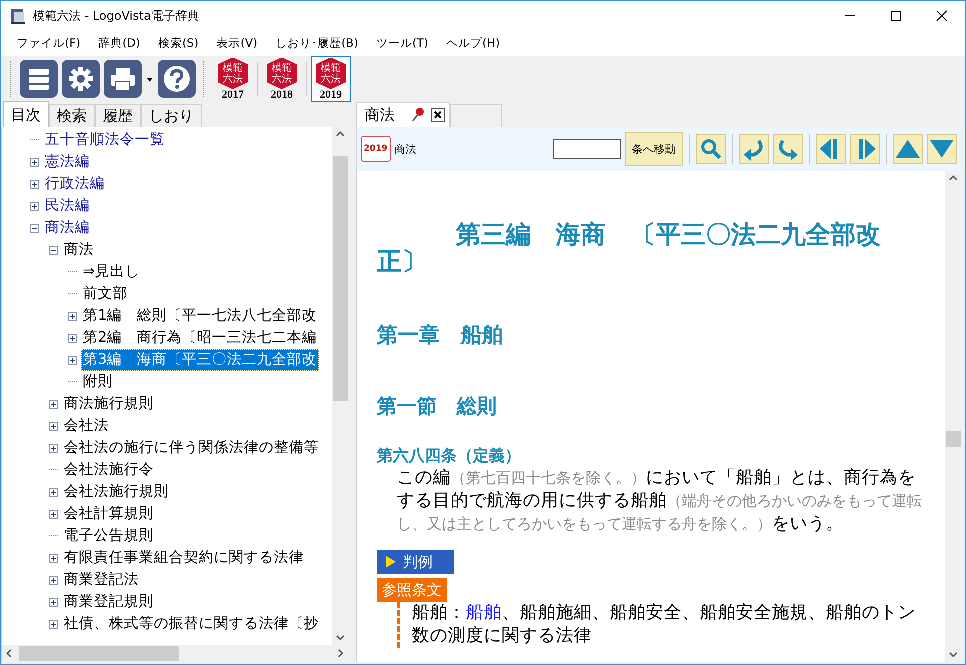 The height and width of the screenshot is (665, 966). Describe the element at coordinates (865, 149) in the screenshot. I see `next-icon` at that location.